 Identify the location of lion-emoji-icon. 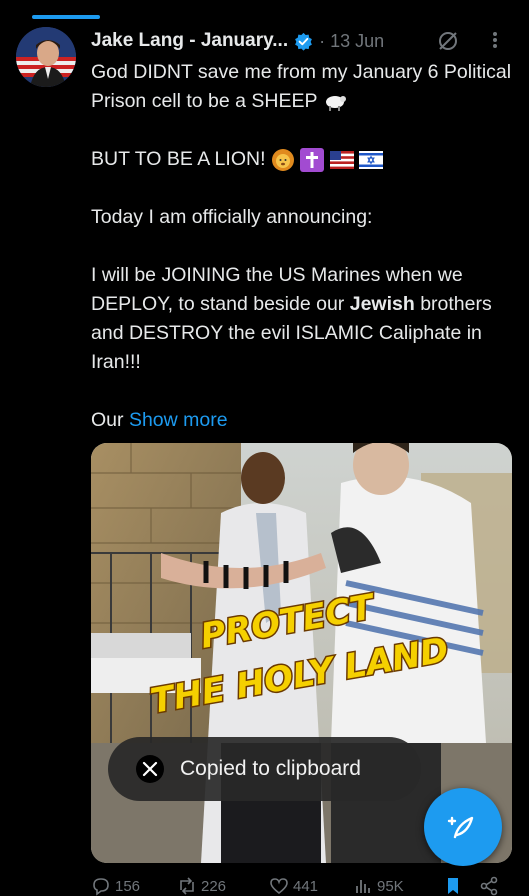
(282, 159).